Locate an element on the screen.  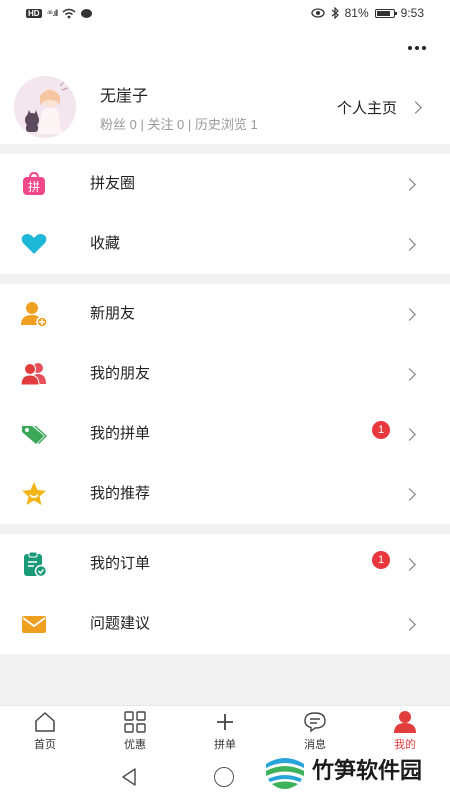
menu-item-label: 我的推荐 is located at coordinates (120, 493).